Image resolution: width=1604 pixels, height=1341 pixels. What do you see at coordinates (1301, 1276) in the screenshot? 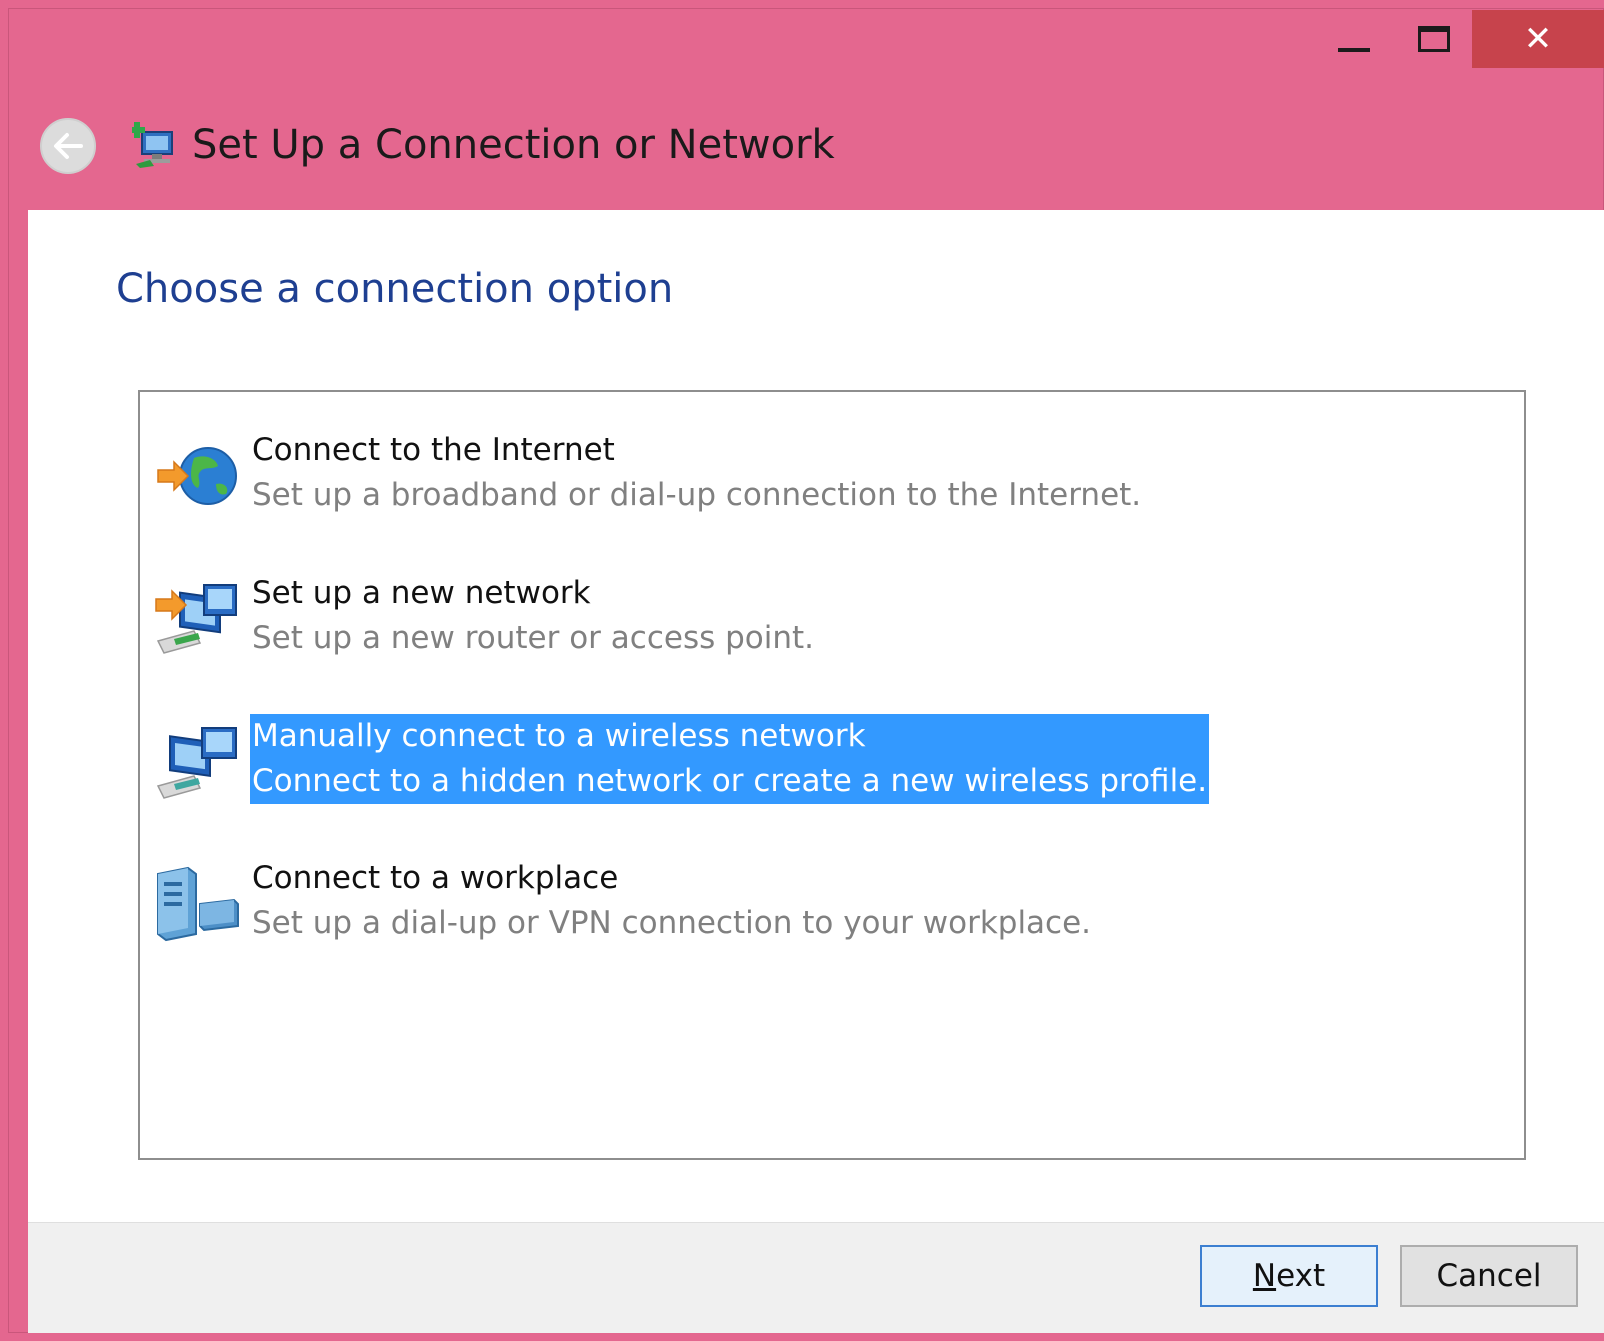
I see `next-label-rest: ext` at bounding box center [1301, 1276].